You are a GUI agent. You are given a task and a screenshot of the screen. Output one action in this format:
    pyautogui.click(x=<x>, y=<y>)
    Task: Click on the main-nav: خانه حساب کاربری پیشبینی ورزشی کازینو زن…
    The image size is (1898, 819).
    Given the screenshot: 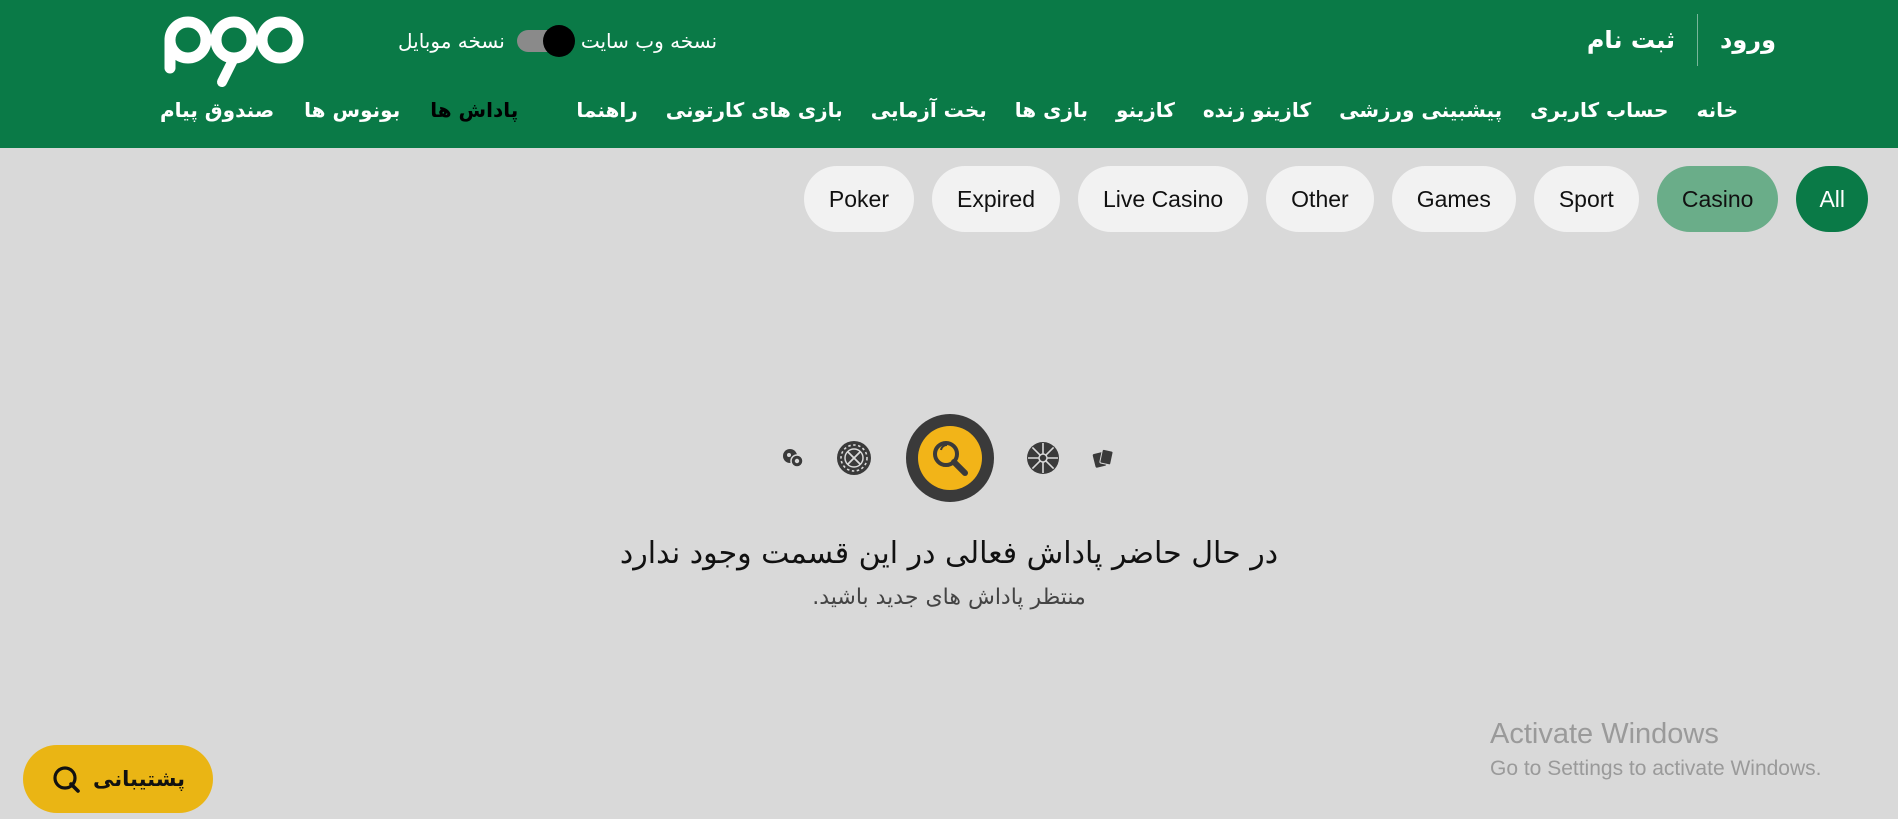 What is the action you would take?
    pyautogui.click(x=1157, y=110)
    